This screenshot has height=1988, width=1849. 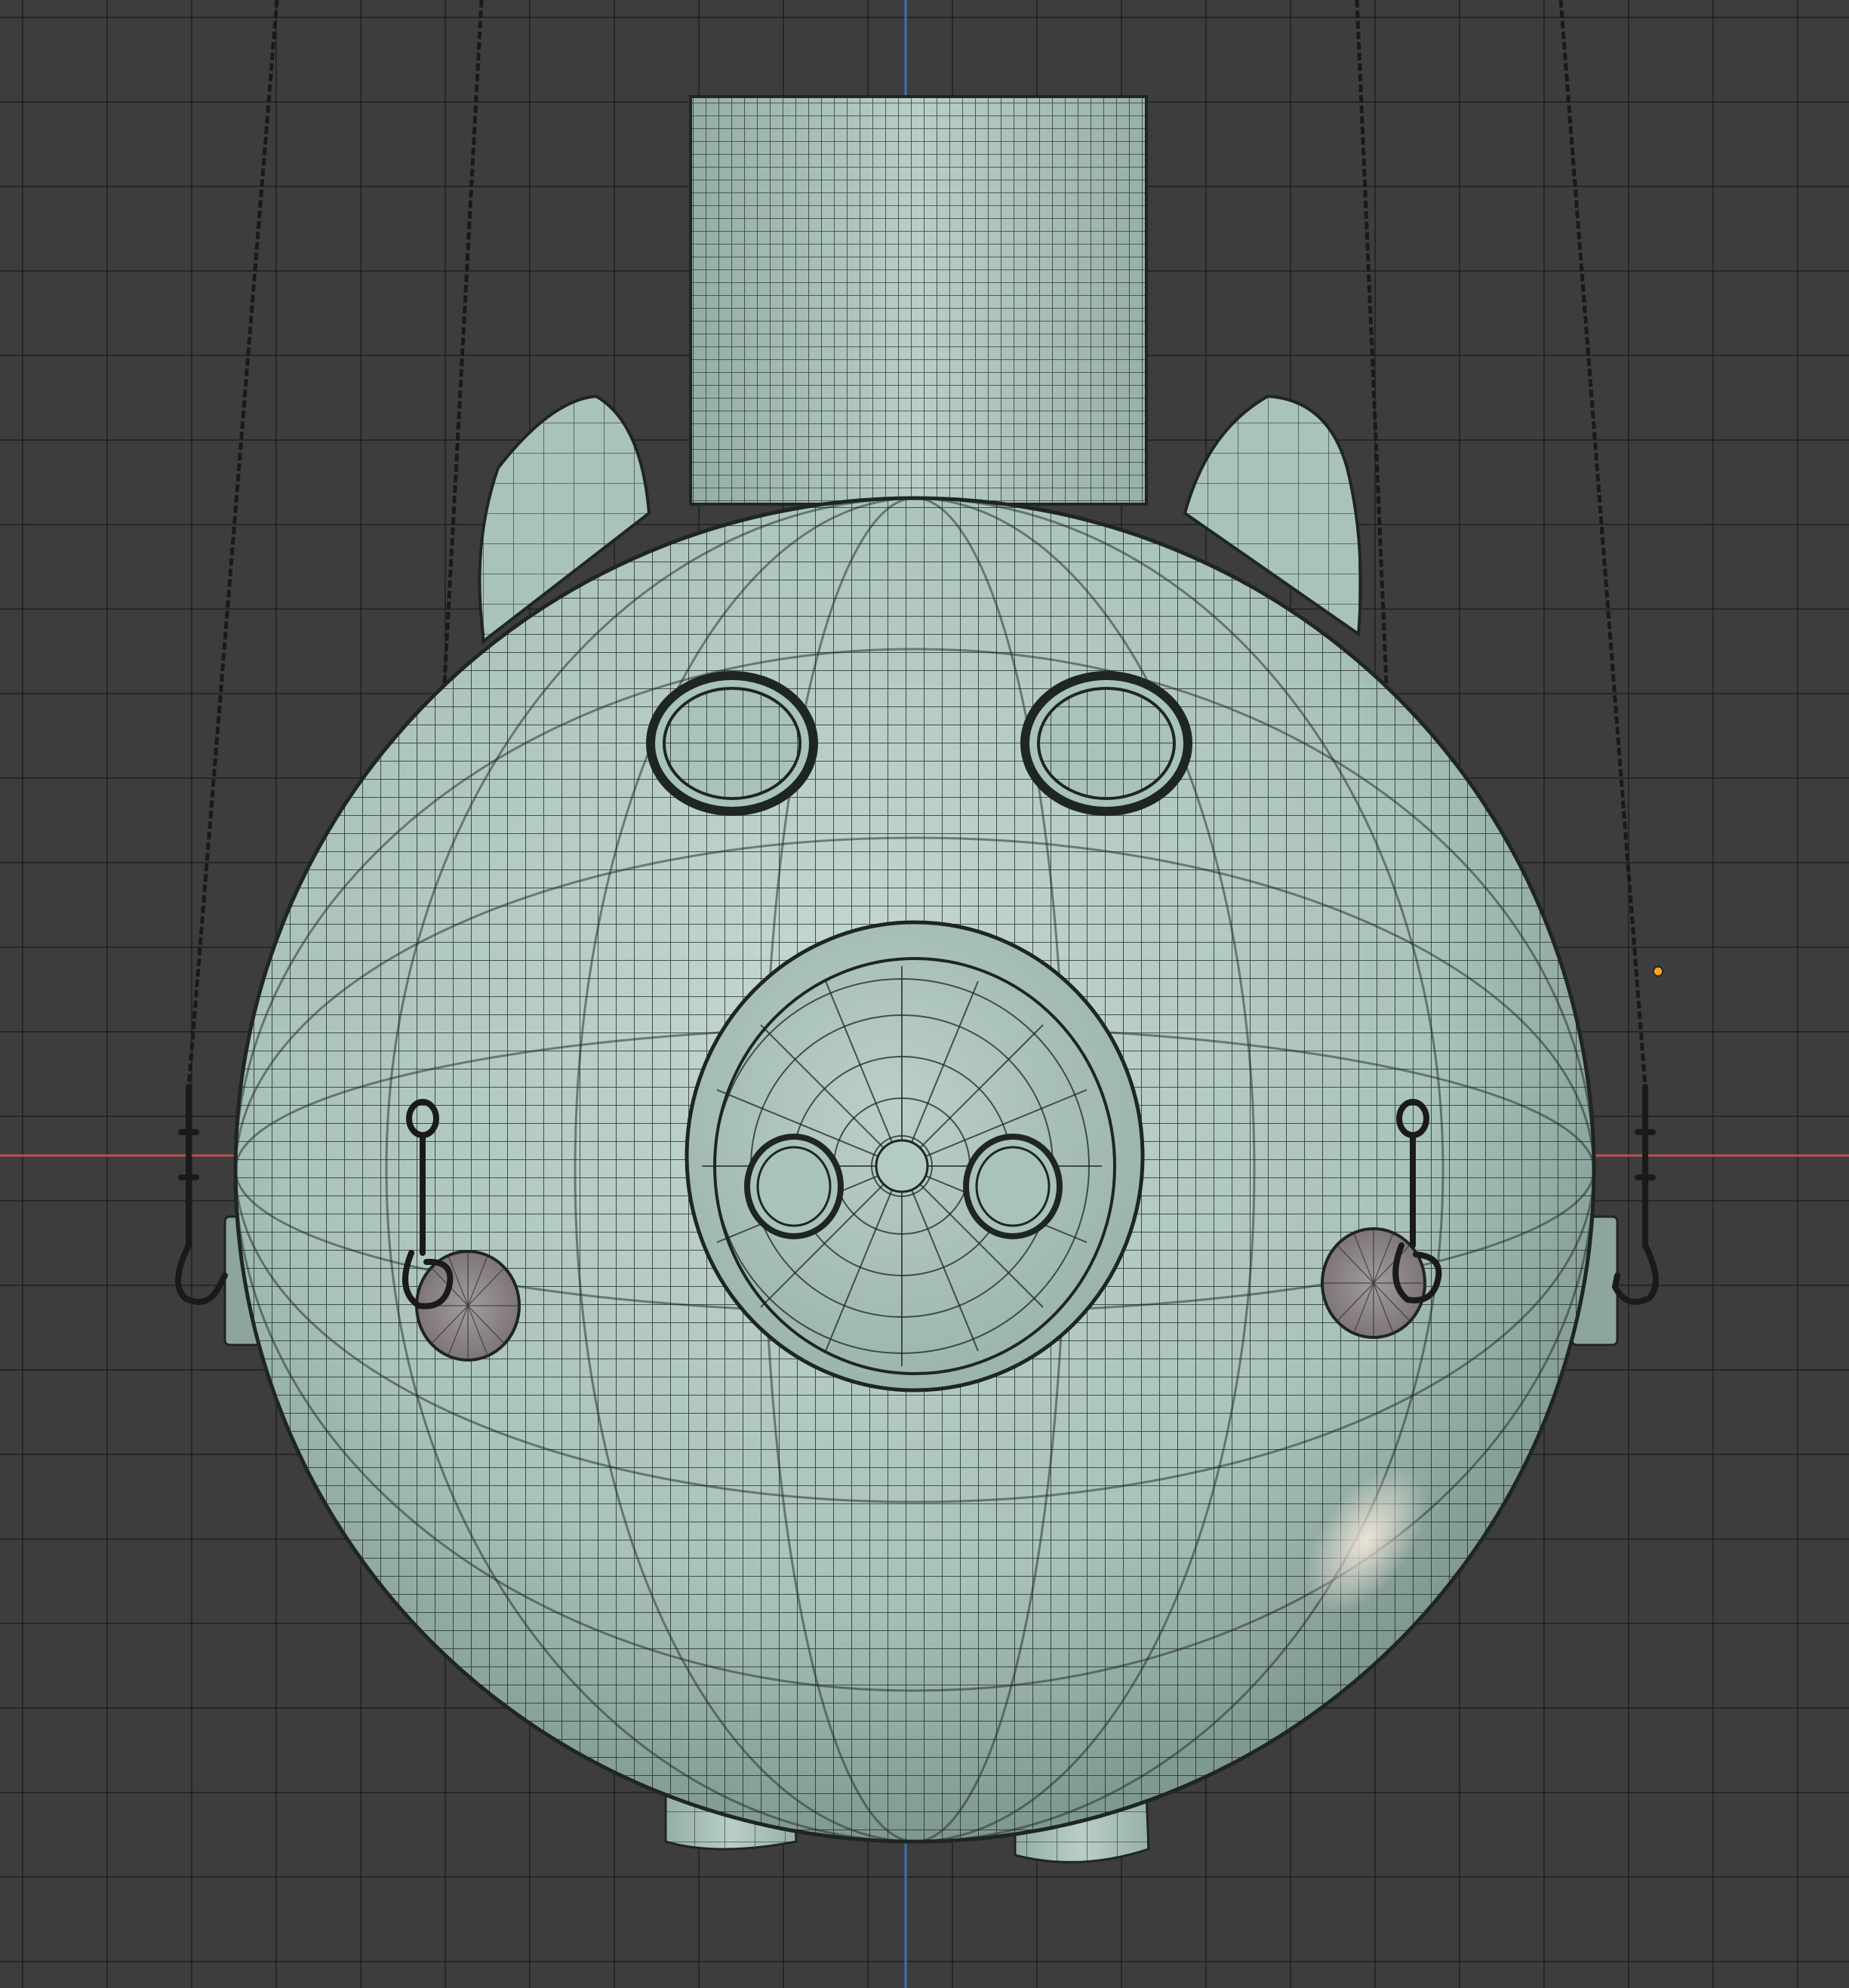 I want to click on pig-neck-cylinder, so click(x=918, y=300).